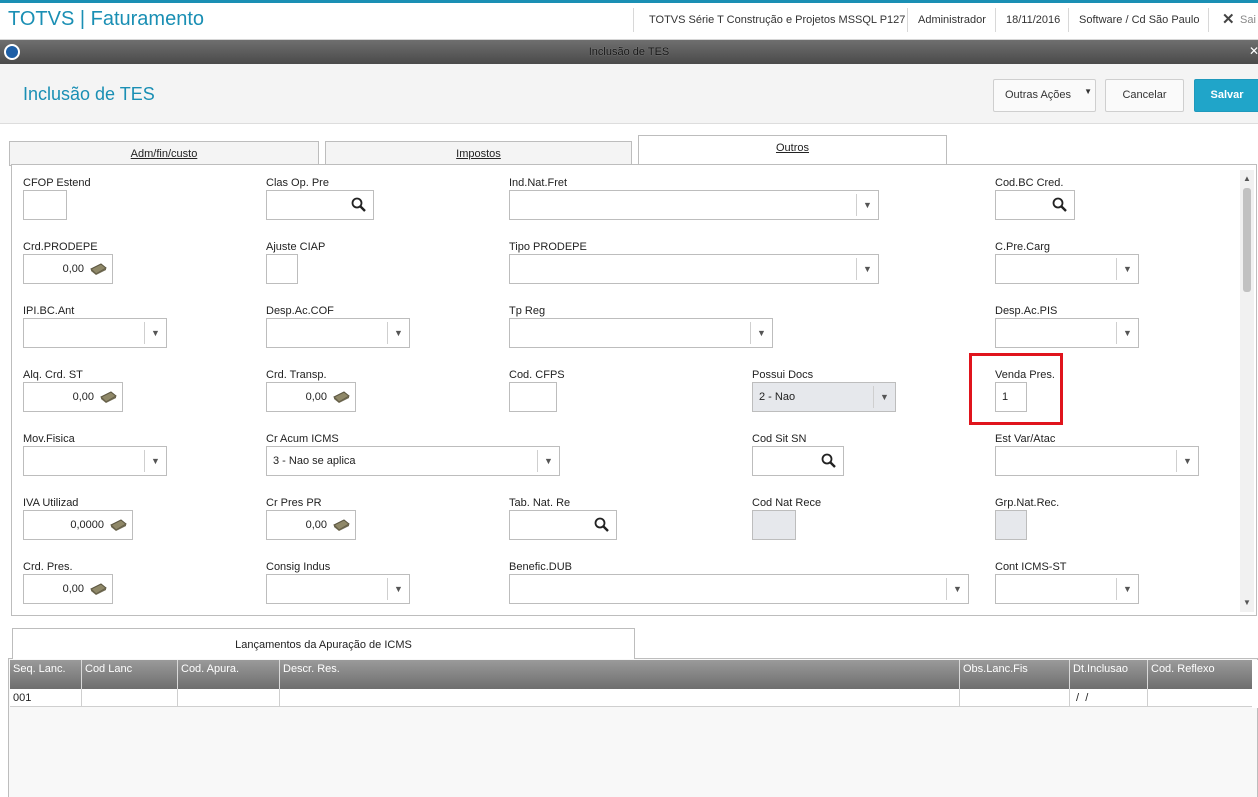 Image resolution: width=1258 pixels, height=797 pixels. I want to click on consig-indus-select: ▼, so click(338, 589).